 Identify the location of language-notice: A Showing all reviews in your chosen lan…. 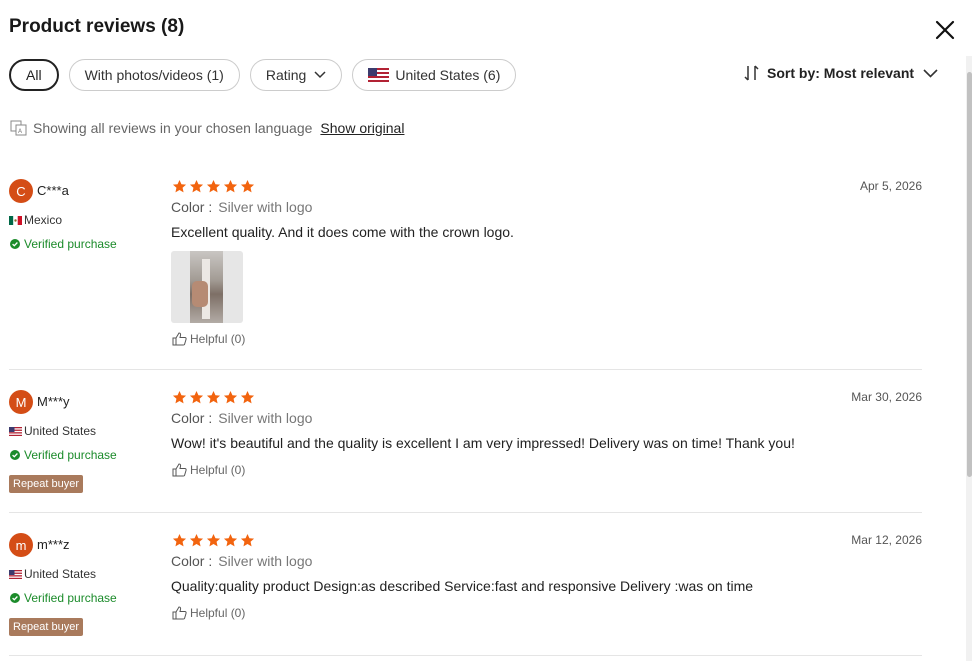
(207, 128).